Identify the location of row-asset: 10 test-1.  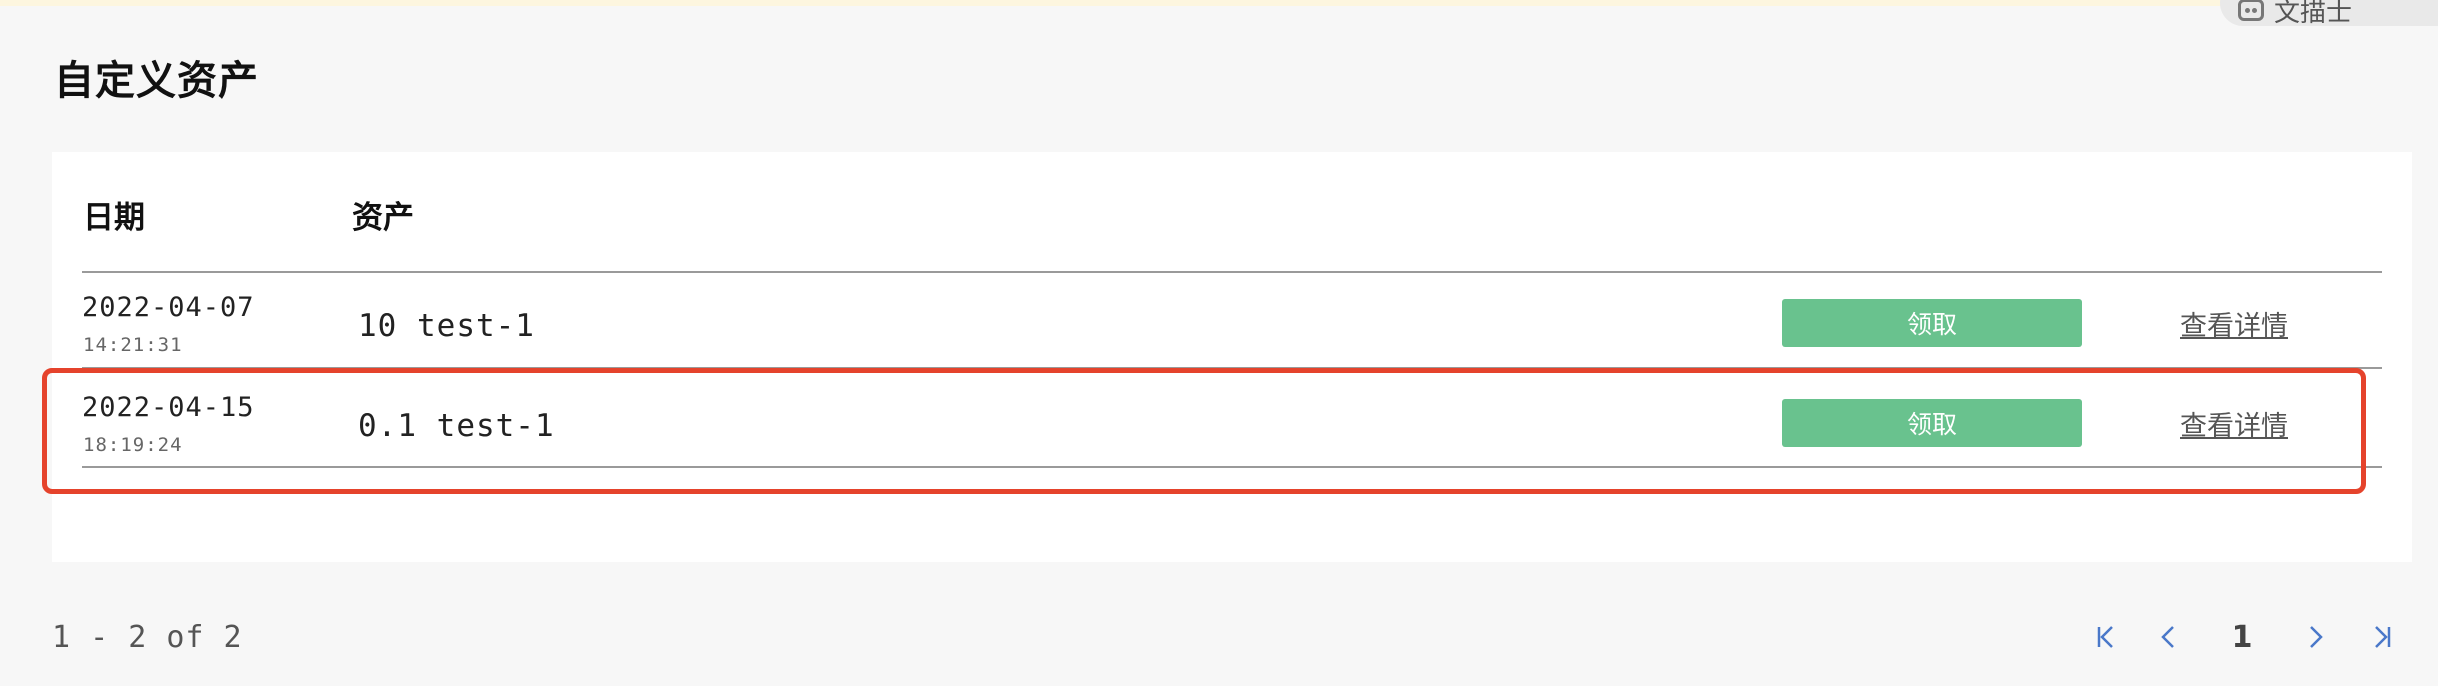
(446, 326).